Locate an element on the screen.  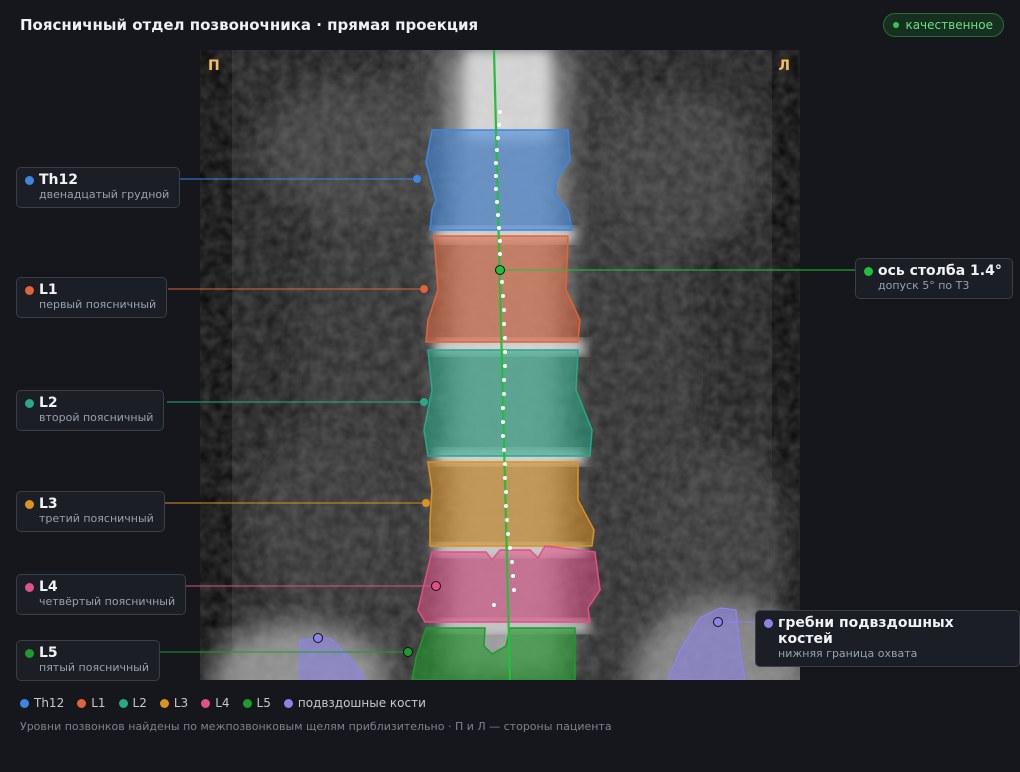
iliac-dot-icon is located at coordinates (768, 623).